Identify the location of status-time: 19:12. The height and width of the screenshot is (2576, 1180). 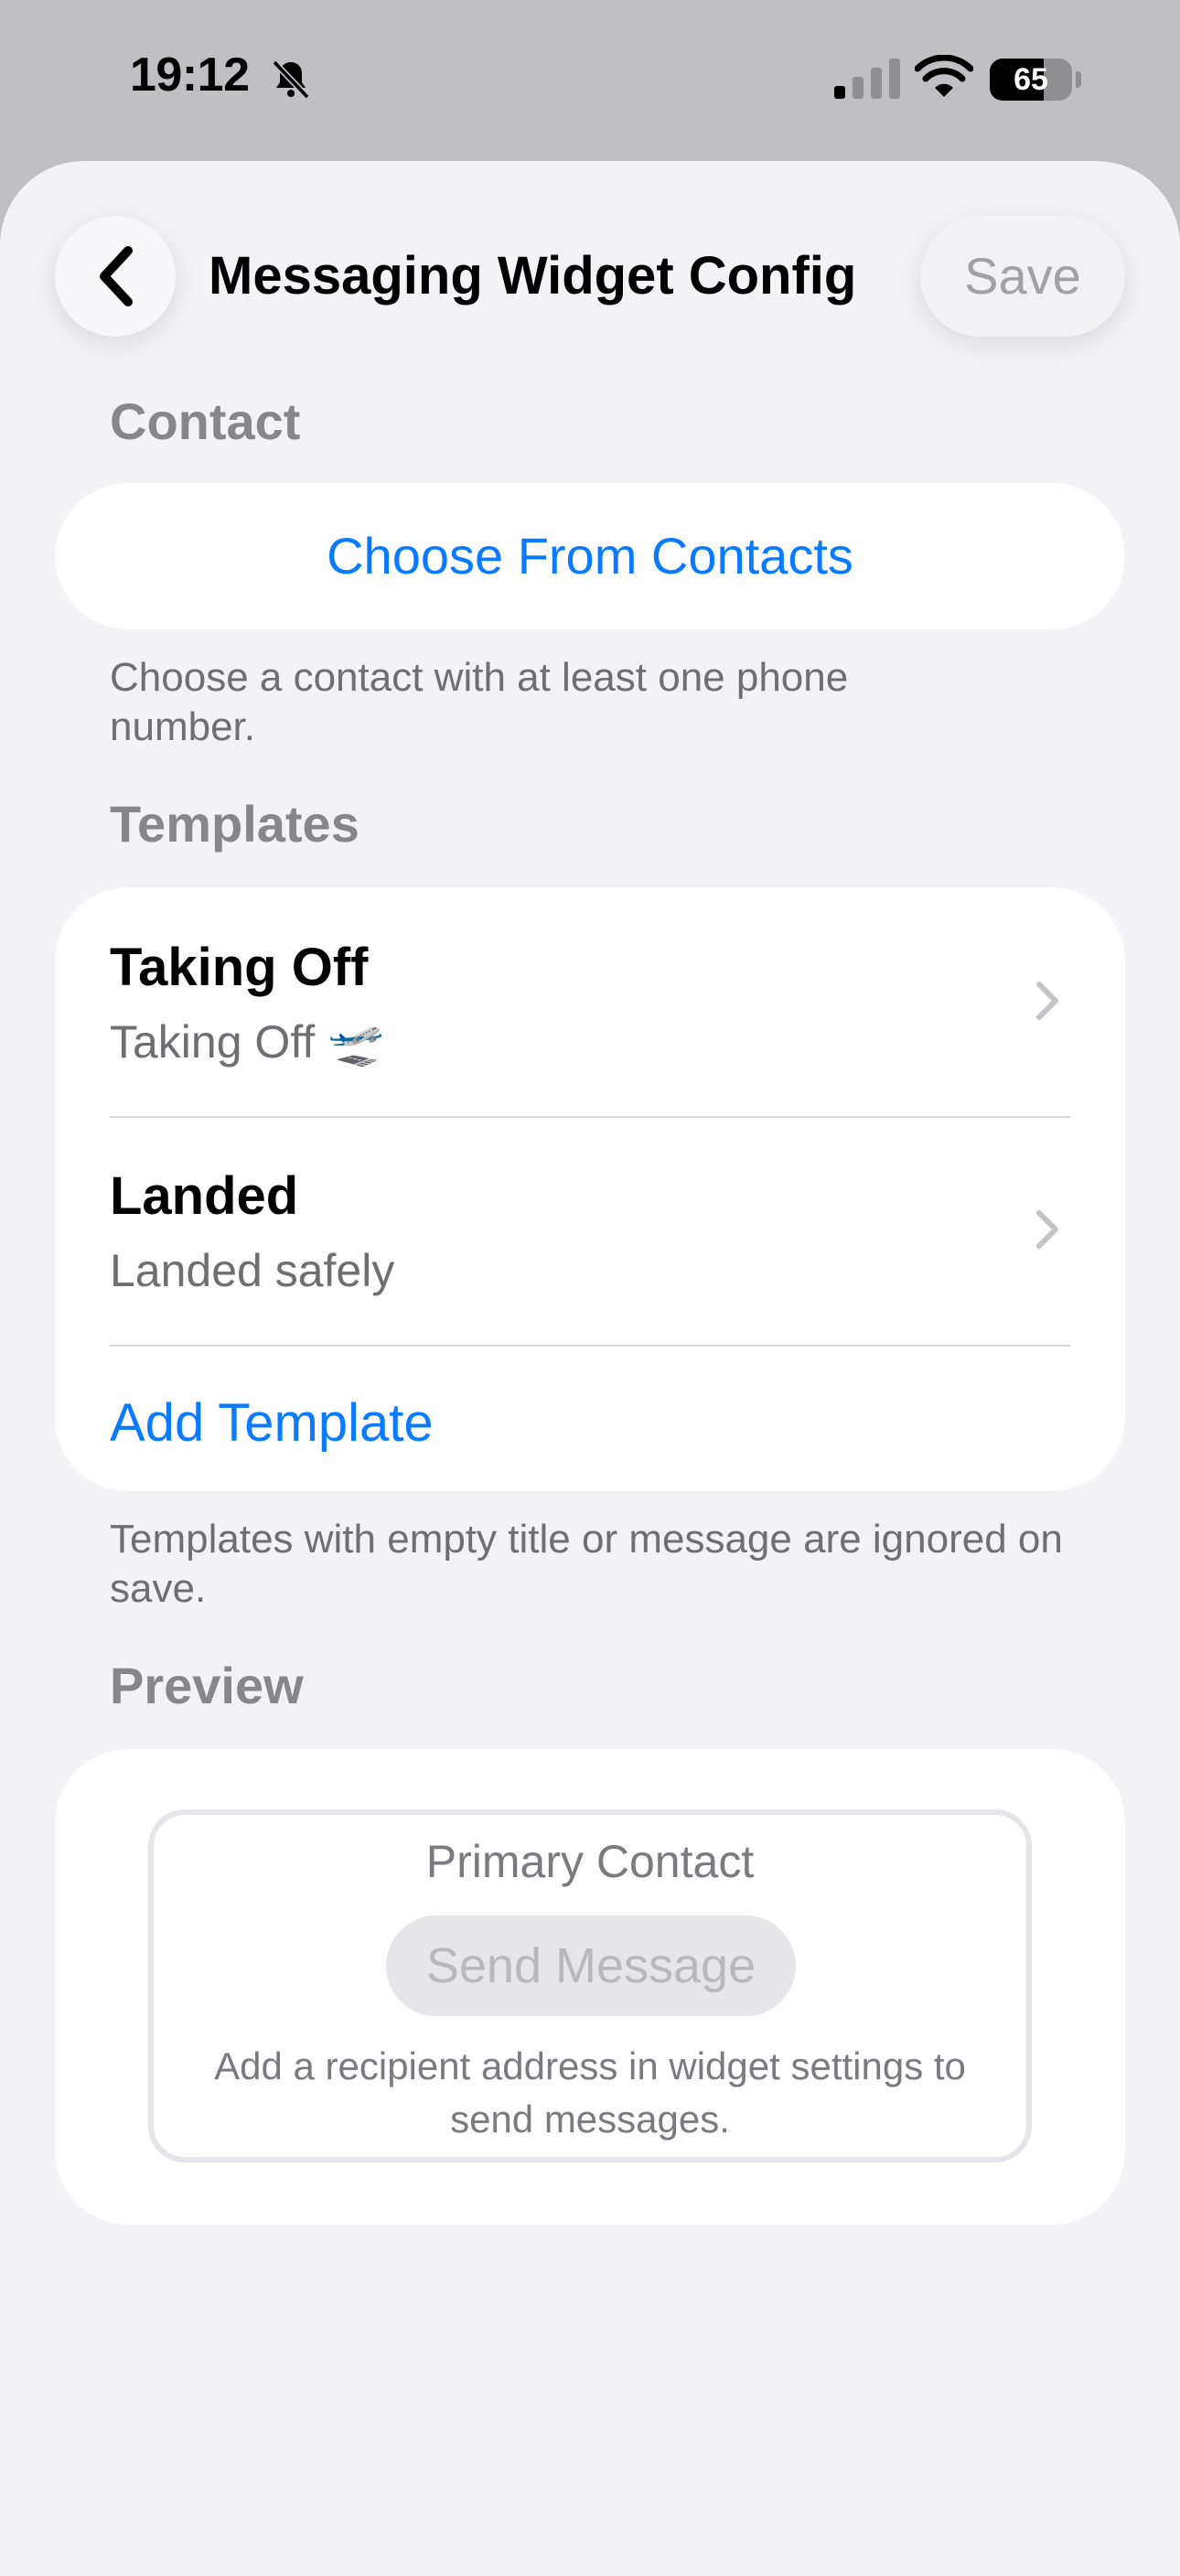
(190, 75).